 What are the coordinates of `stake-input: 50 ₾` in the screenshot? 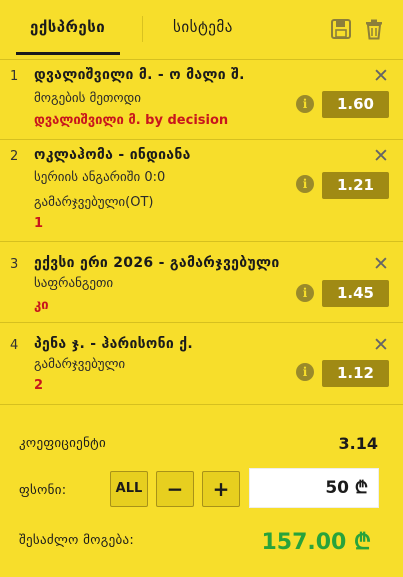 It's located at (314, 488).